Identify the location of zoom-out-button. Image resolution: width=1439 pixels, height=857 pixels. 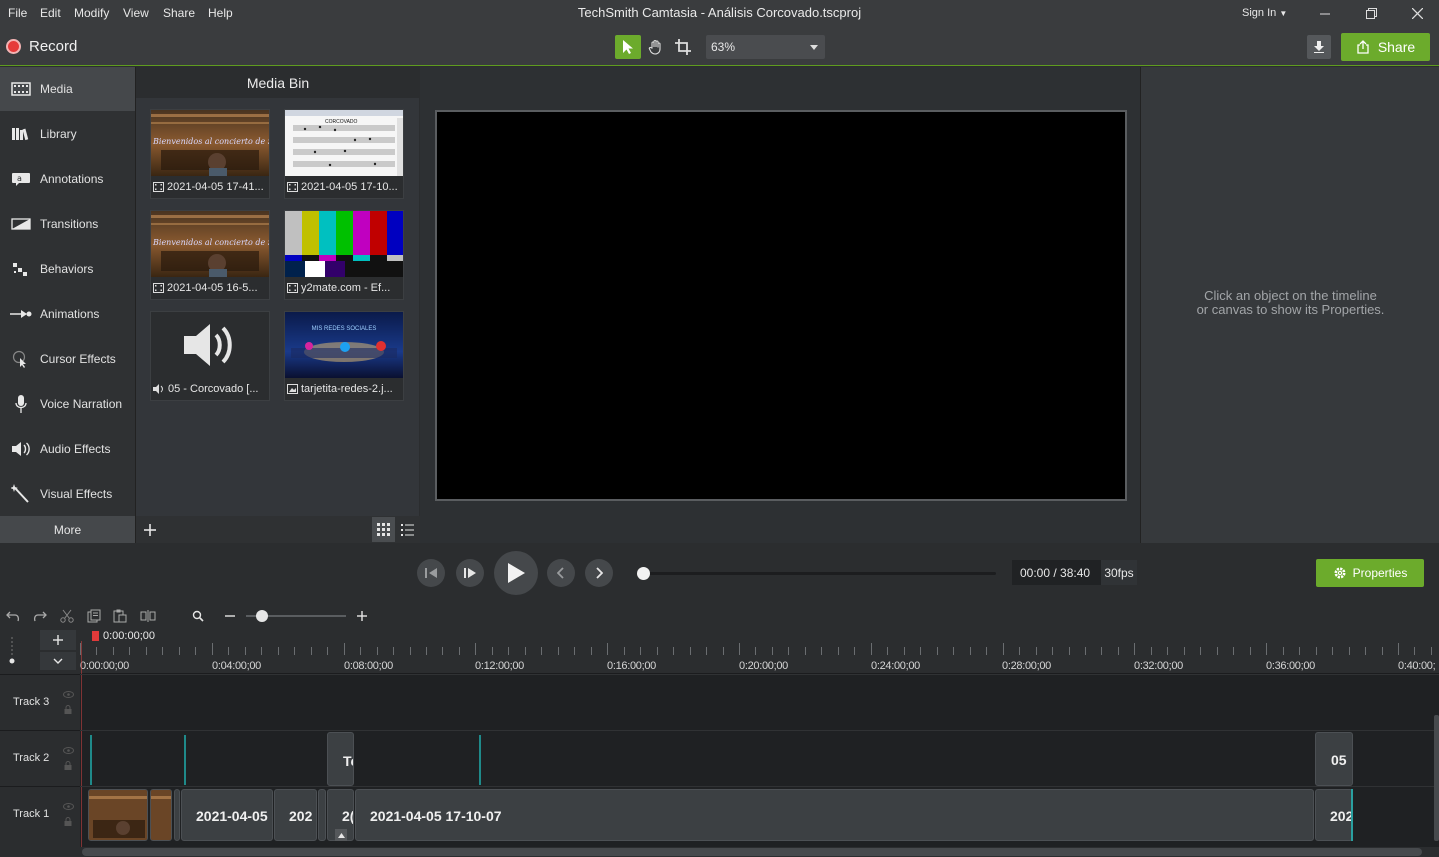
(230, 616).